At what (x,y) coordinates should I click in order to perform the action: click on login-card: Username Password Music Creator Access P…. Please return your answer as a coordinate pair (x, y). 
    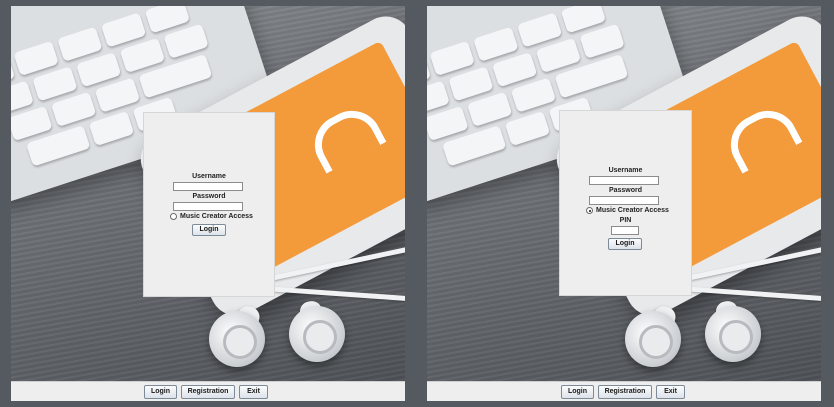
    Looking at the image, I should click on (625, 203).